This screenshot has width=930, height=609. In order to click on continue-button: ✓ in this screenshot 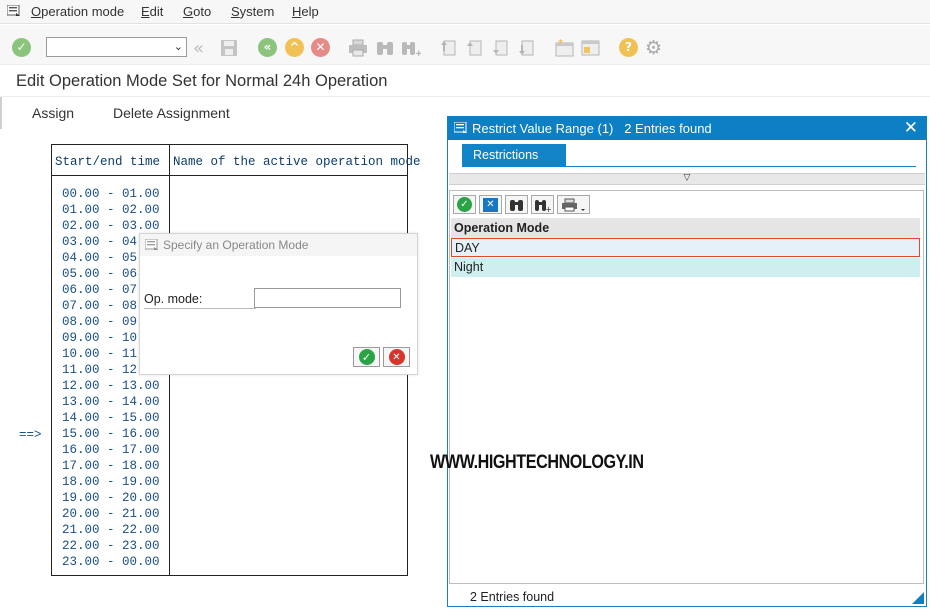, I will do `click(366, 357)`.